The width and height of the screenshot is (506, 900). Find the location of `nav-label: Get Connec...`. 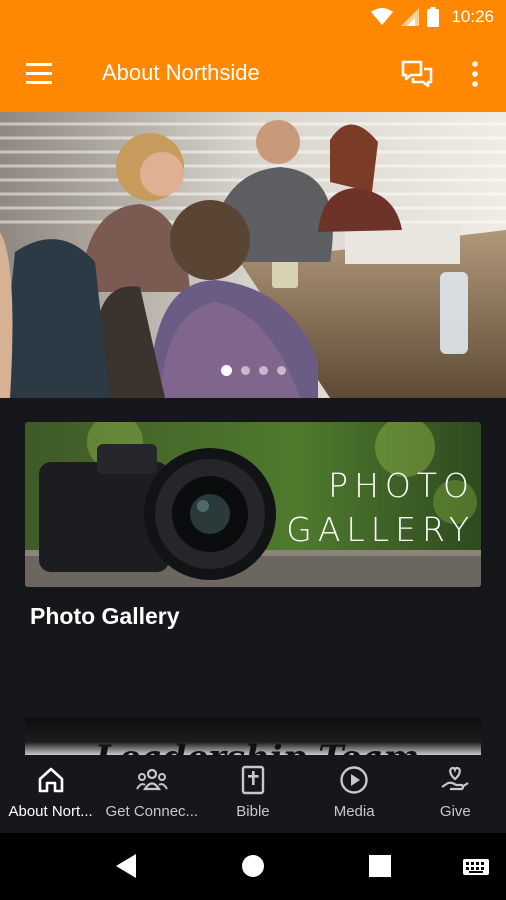

nav-label: Get Connec... is located at coordinates (152, 811).